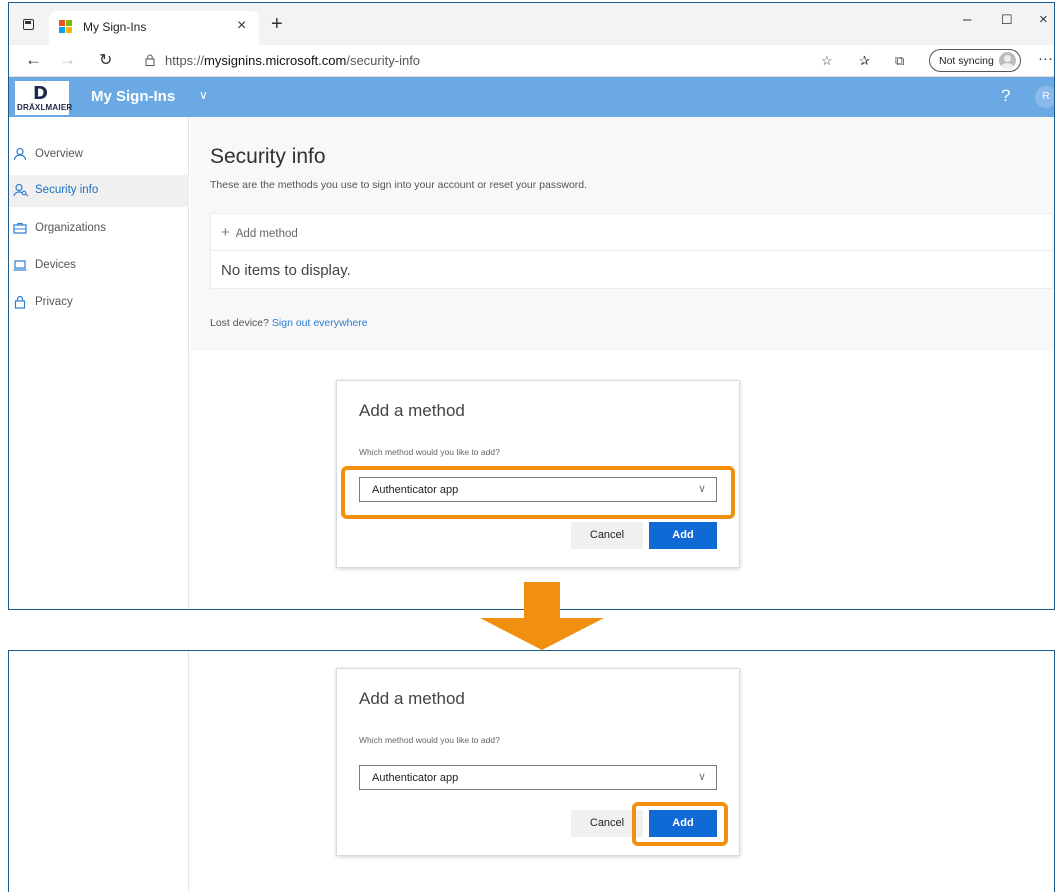 This screenshot has height=892, width=1055. Describe the element at coordinates (241, 26) in the screenshot. I see `tab-close-icon: ×` at that location.